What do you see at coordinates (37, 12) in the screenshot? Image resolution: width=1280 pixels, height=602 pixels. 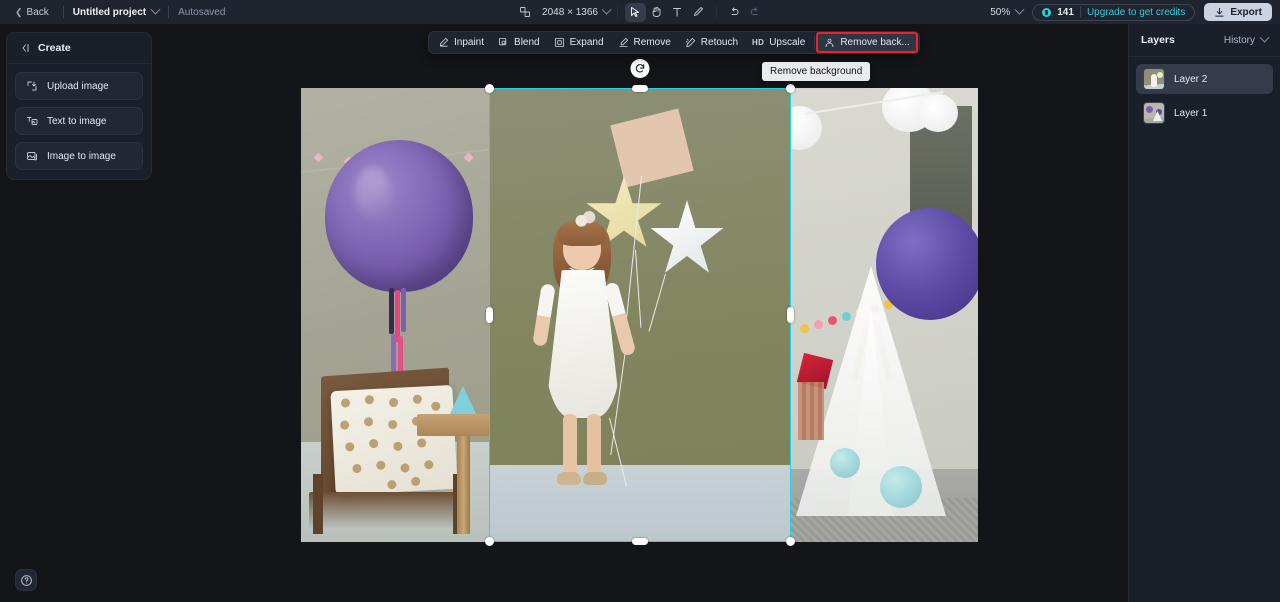 I see `back-label: Back` at bounding box center [37, 12].